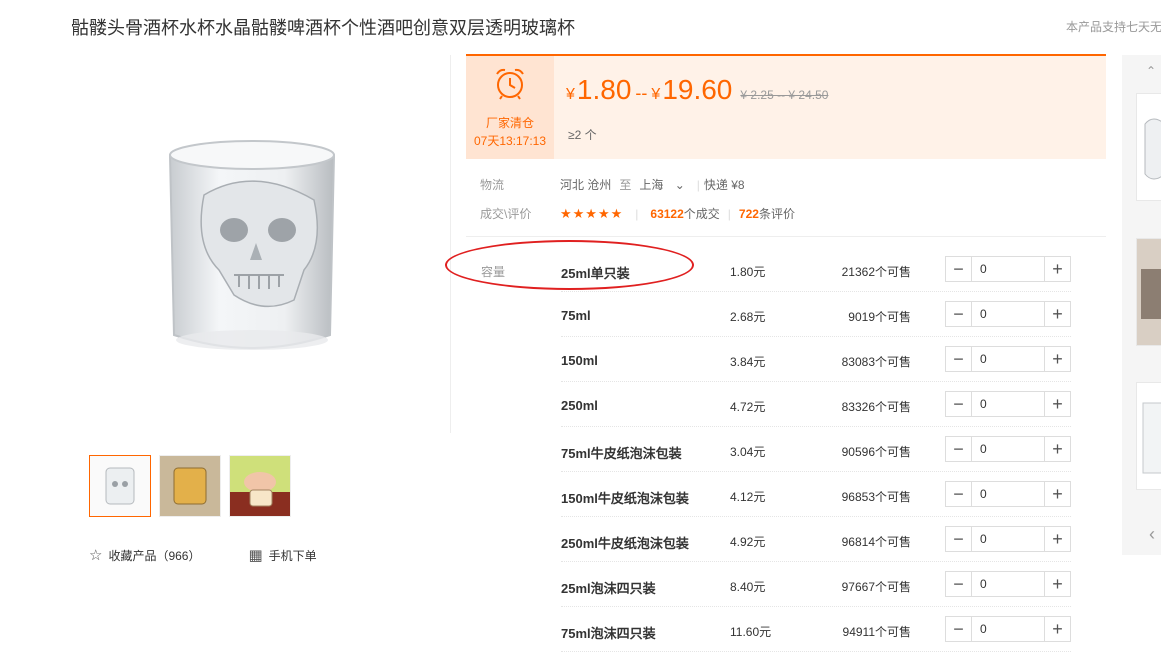  Describe the element at coordinates (786, 236) in the screenshot. I see `section-divider` at that location.